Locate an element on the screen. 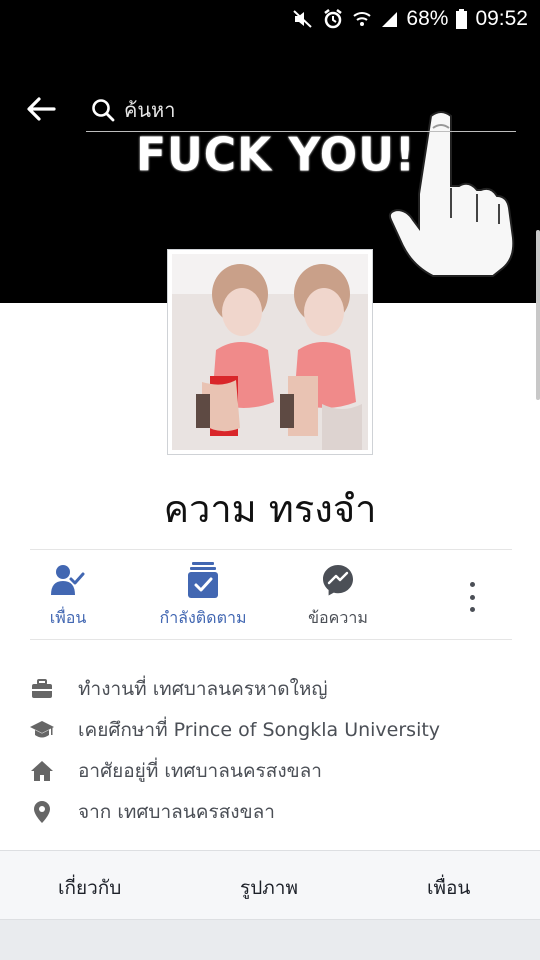  mute-icon is located at coordinates (303, 19).